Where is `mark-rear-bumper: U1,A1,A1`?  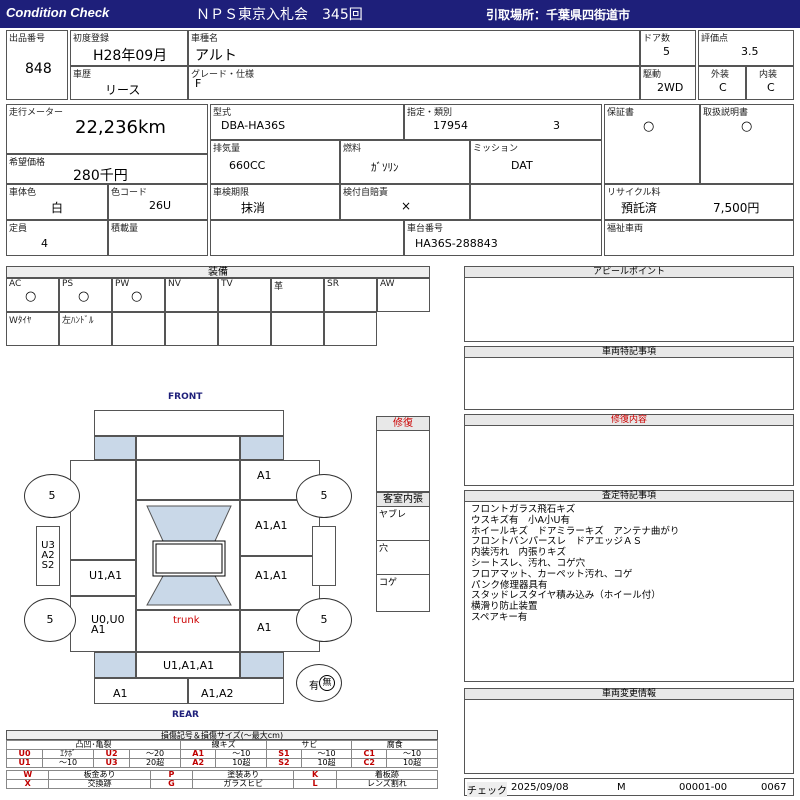 mark-rear-bumper: U1,A1,A1 is located at coordinates (189, 665).